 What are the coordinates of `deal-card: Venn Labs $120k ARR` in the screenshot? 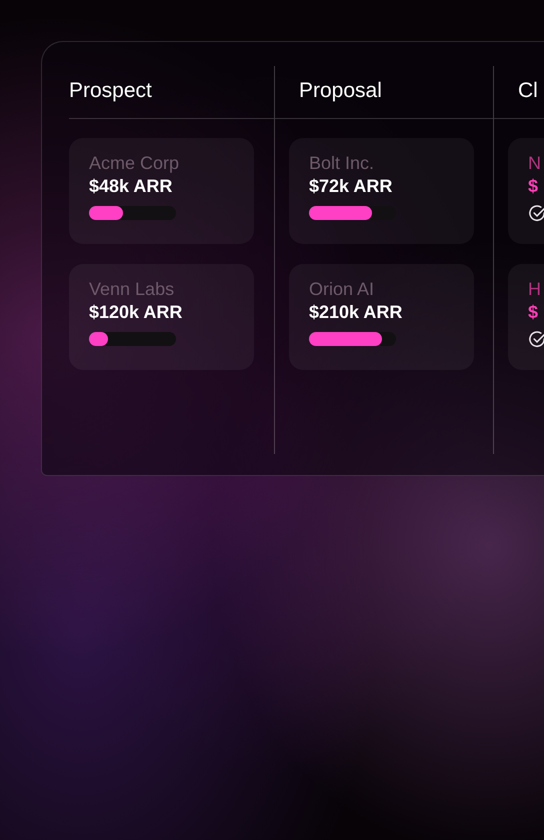 It's located at (161, 317).